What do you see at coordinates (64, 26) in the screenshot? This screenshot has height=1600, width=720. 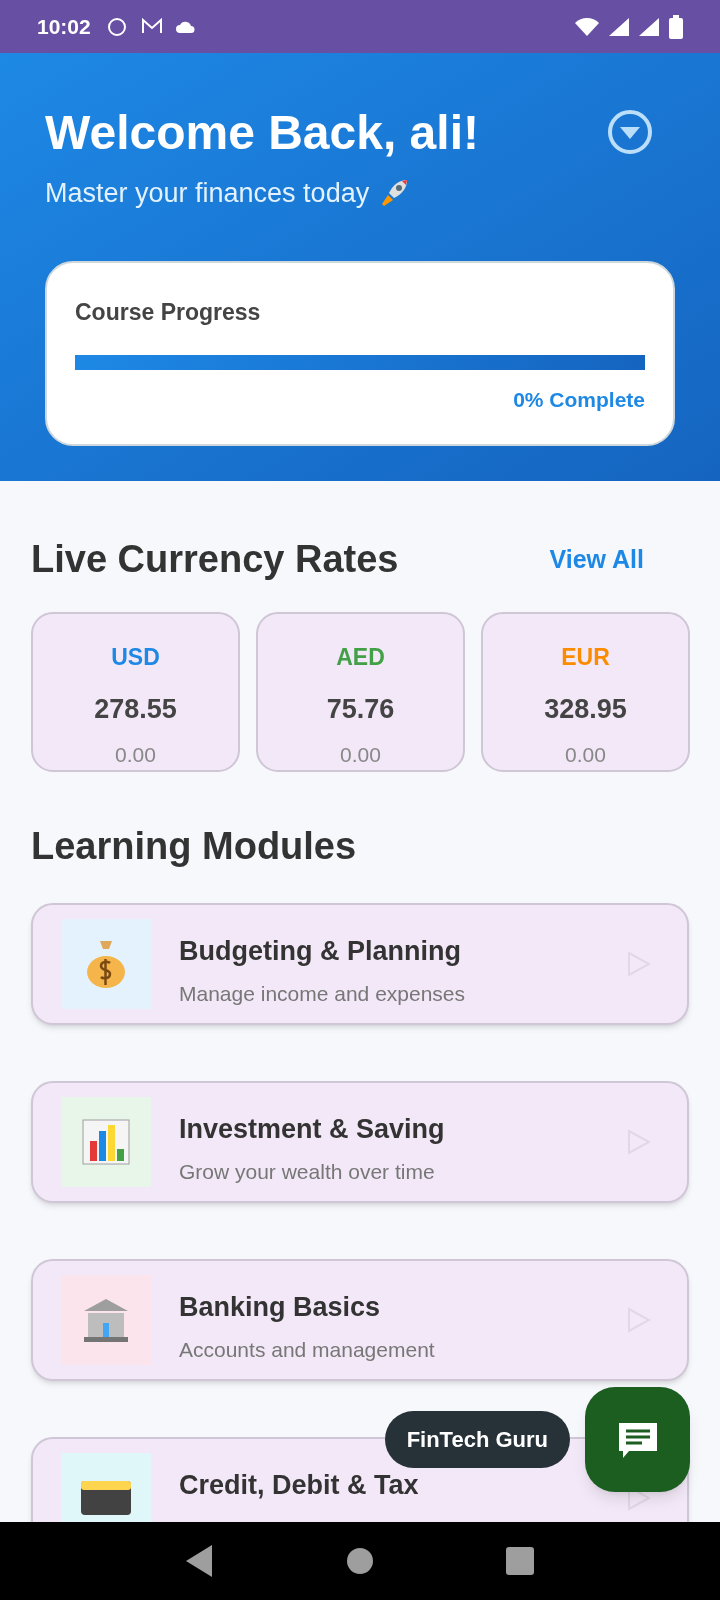 I see `status-time: 10:02` at bounding box center [64, 26].